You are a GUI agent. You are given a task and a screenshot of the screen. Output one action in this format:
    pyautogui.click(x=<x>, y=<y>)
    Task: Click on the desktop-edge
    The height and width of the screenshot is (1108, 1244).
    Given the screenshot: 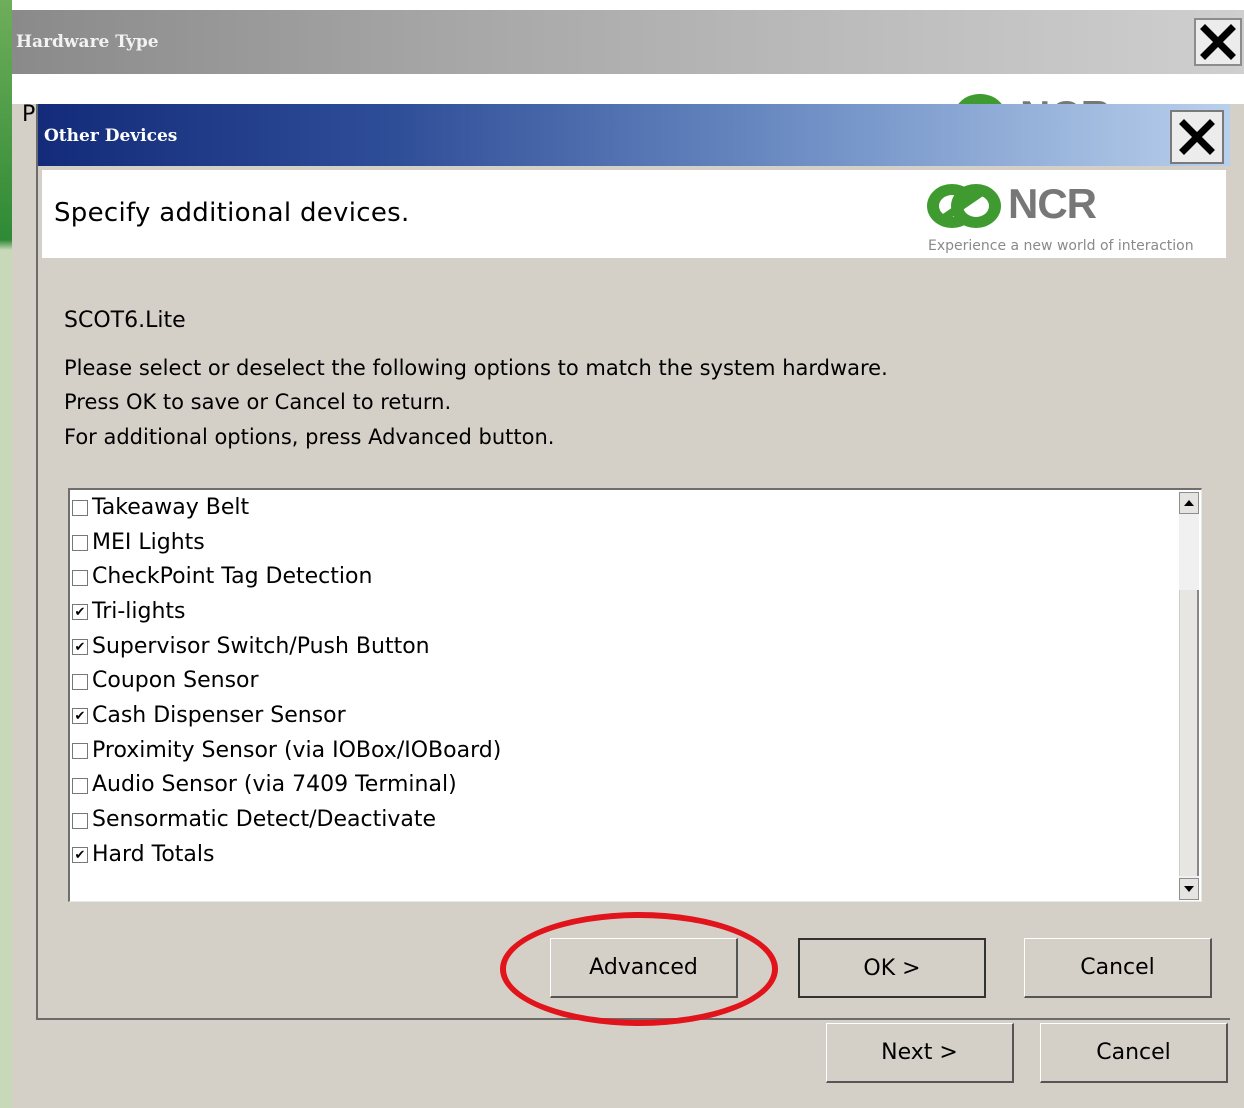 What is the action you would take?
    pyautogui.click(x=6, y=554)
    